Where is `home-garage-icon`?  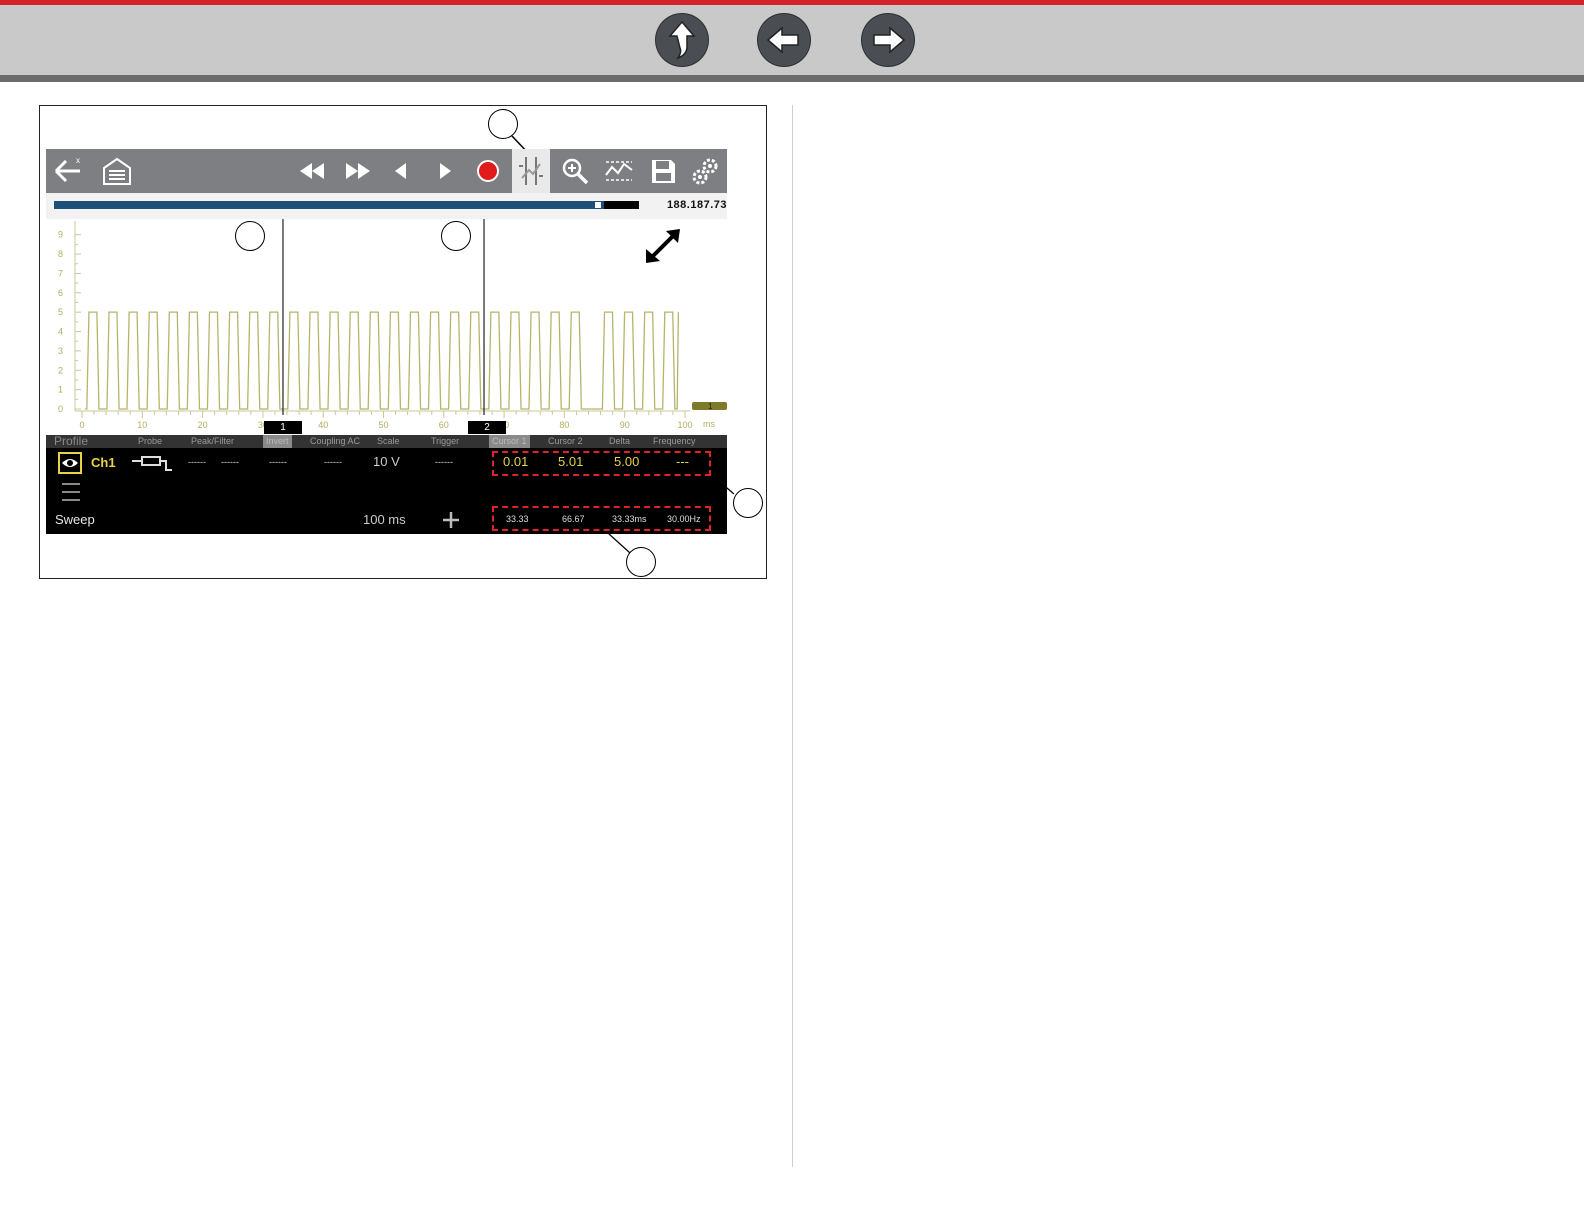
home-garage-icon is located at coordinates (117, 171).